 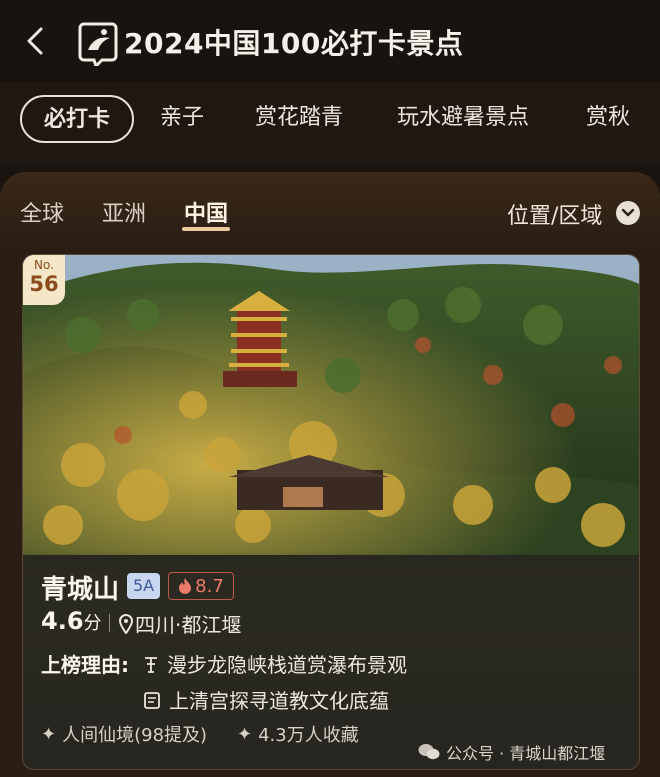 I want to click on reason-label: 上榜理由:, so click(x=85, y=665).